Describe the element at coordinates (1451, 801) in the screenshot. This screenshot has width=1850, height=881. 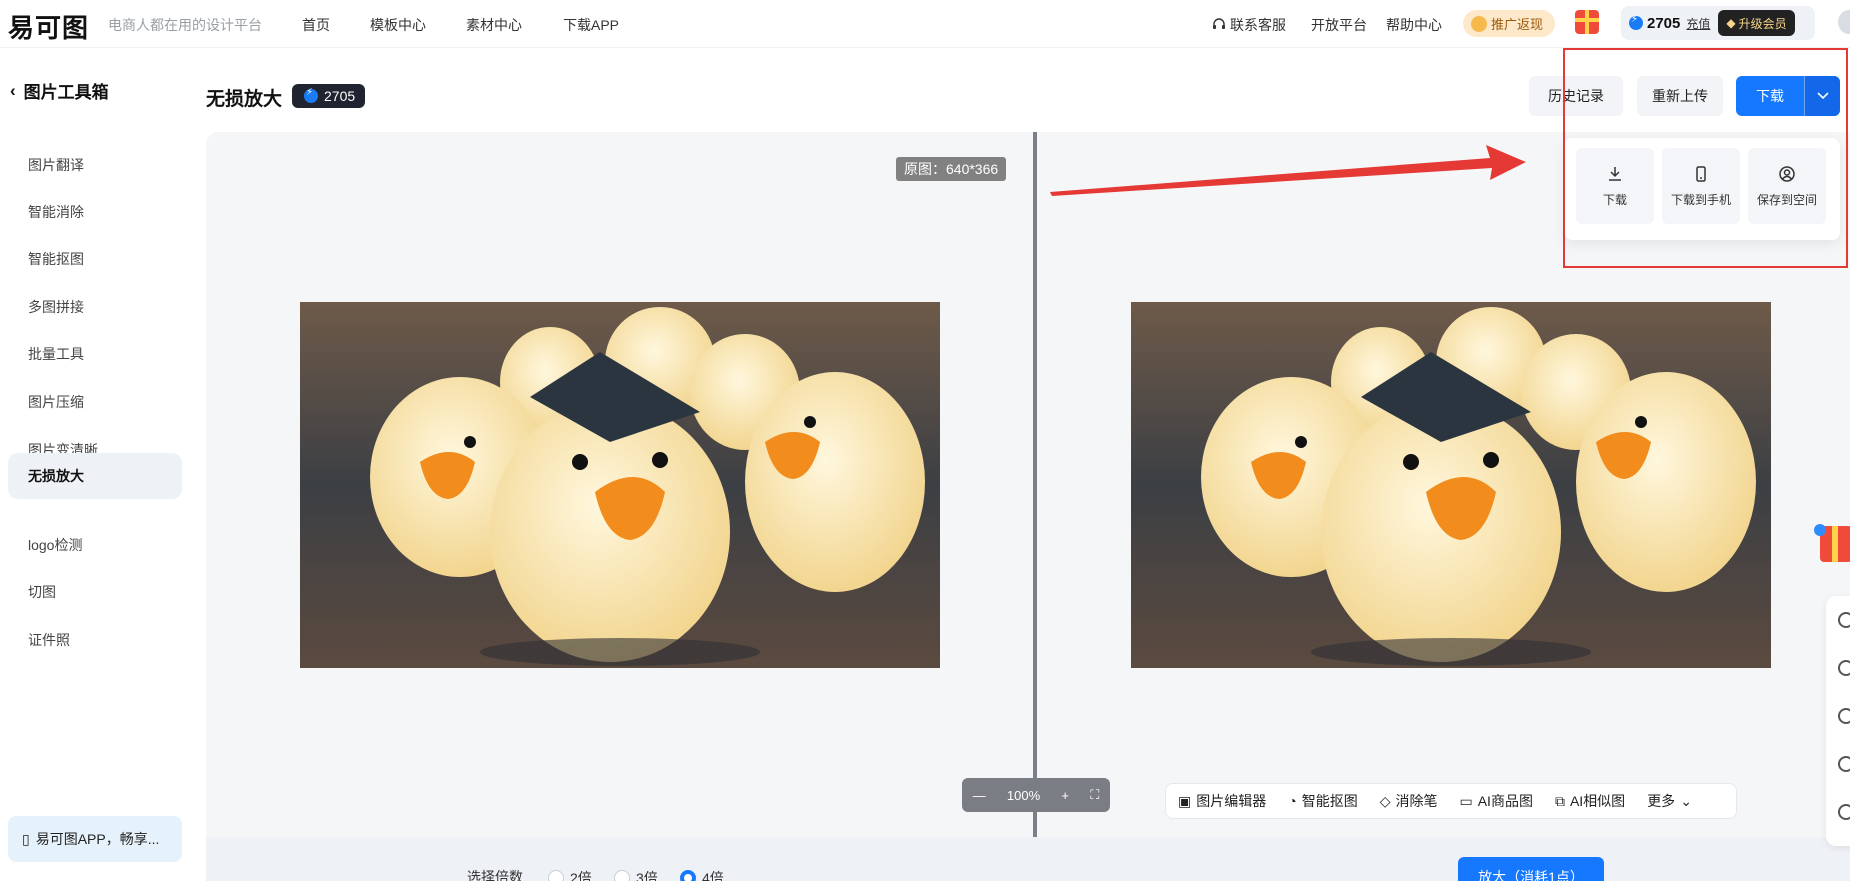
I see `tools-bar: ▣ 图片编辑器 ◔ 智能抠图 ◇ 消除笔 ▭ AI商品图 ⧉ AI相似图 更多 ⌄` at that location.